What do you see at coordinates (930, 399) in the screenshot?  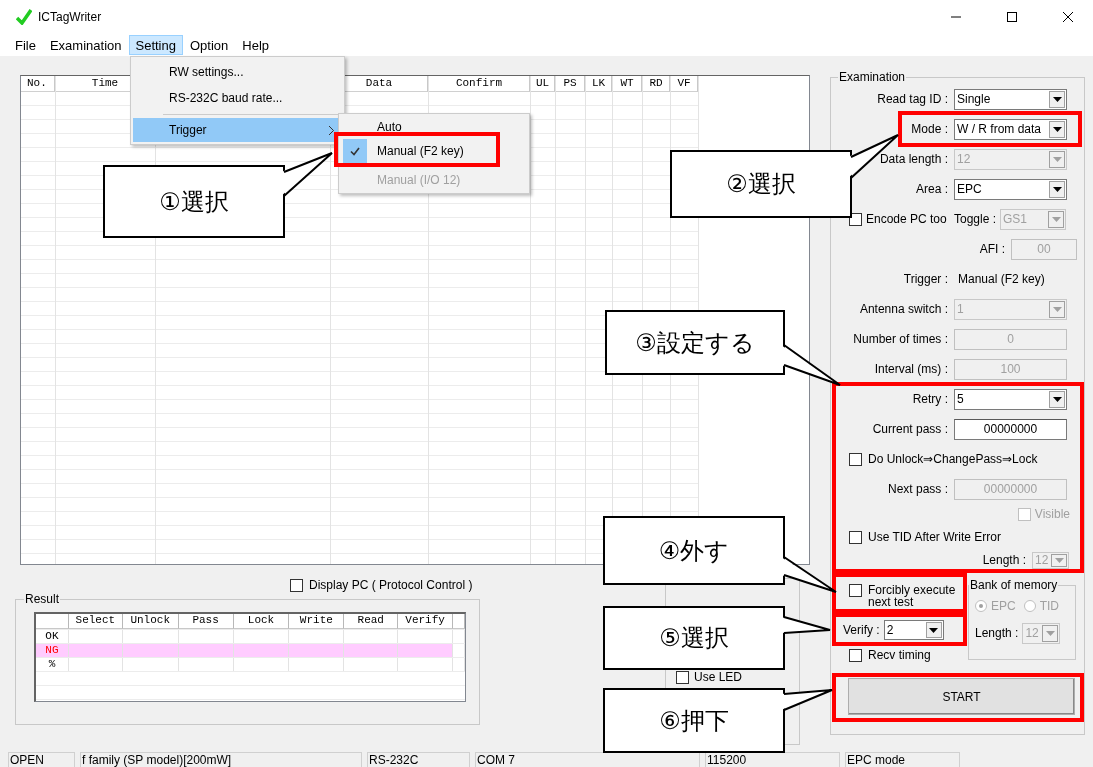 I see `field-label: Retry :` at bounding box center [930, 399].